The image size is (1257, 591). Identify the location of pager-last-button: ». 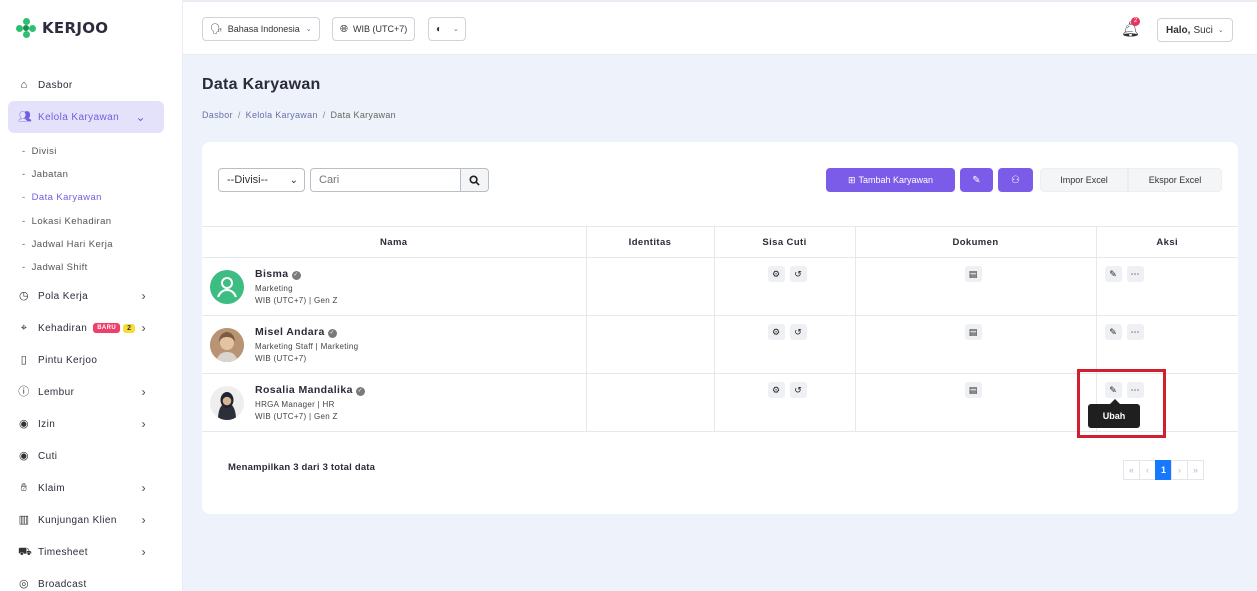
(1195, 470).